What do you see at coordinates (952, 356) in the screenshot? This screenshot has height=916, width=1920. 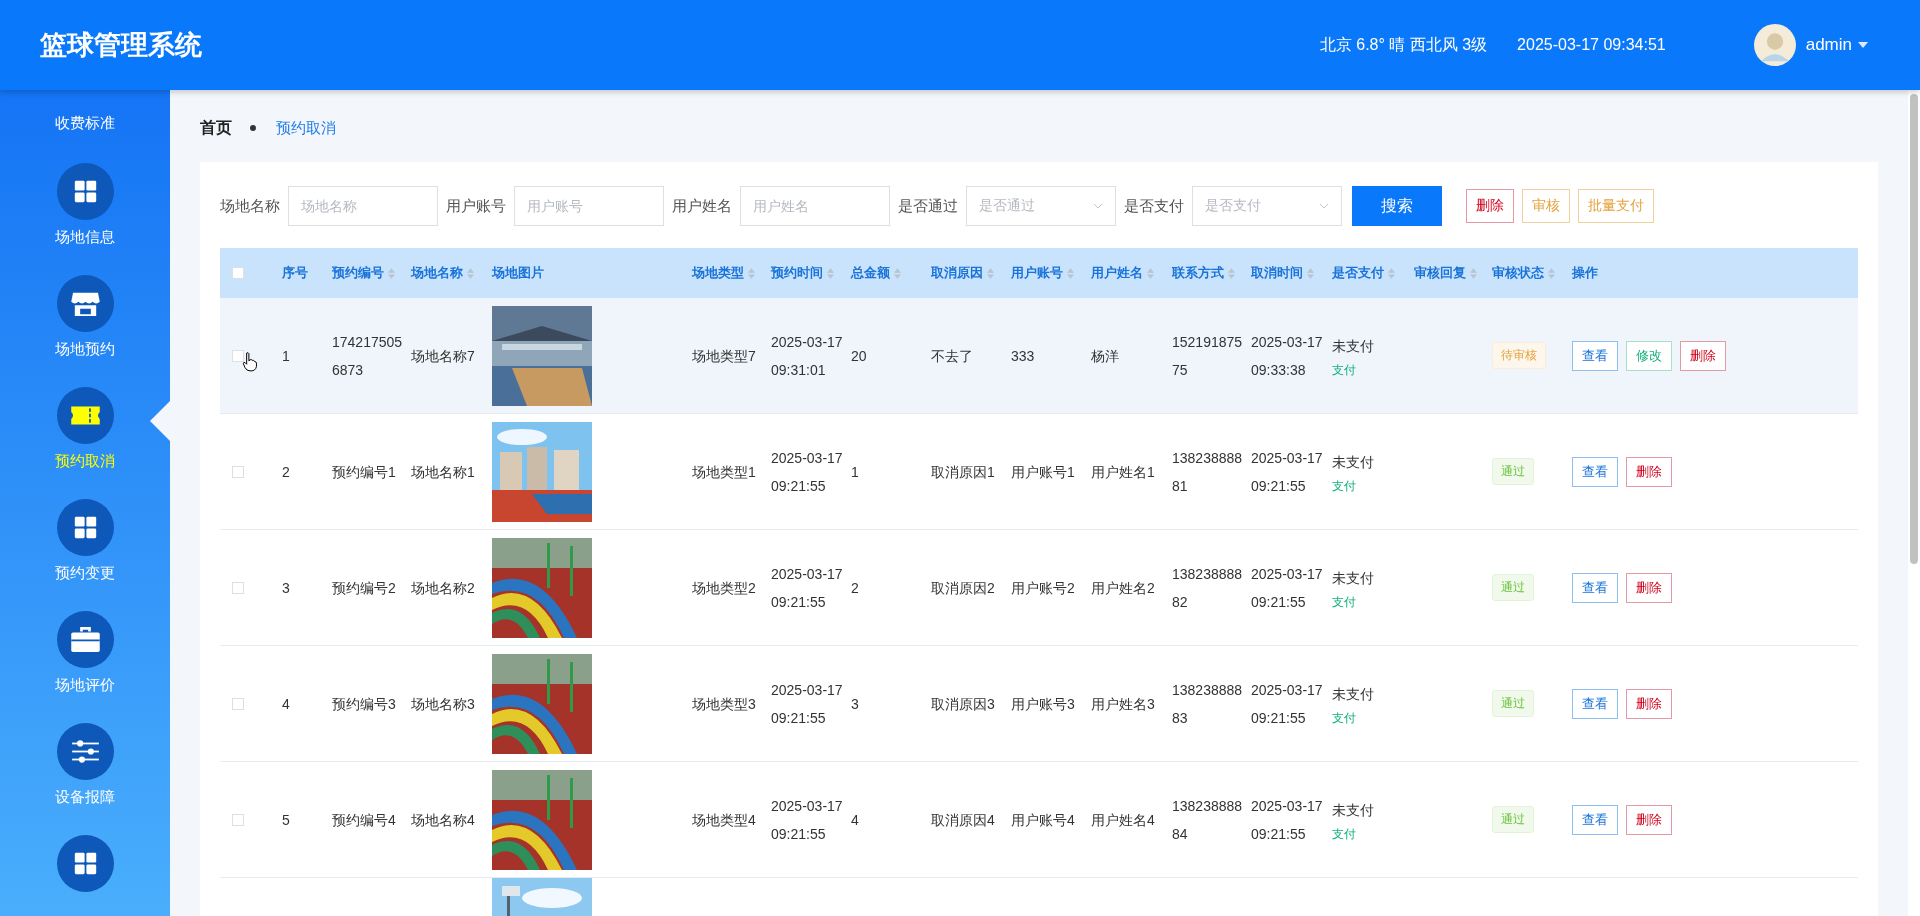 I see `table-cell-text: 不去了` at bounding box center [952, 356].